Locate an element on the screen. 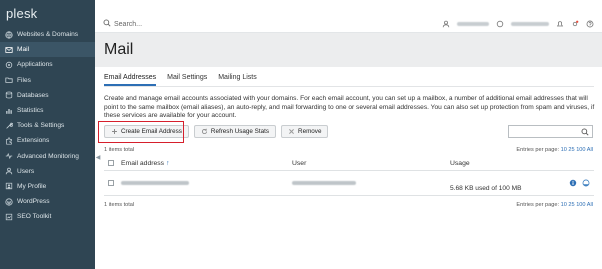 The image size is (602, 269). column-header-user: User is located at coordinates (299, 163).